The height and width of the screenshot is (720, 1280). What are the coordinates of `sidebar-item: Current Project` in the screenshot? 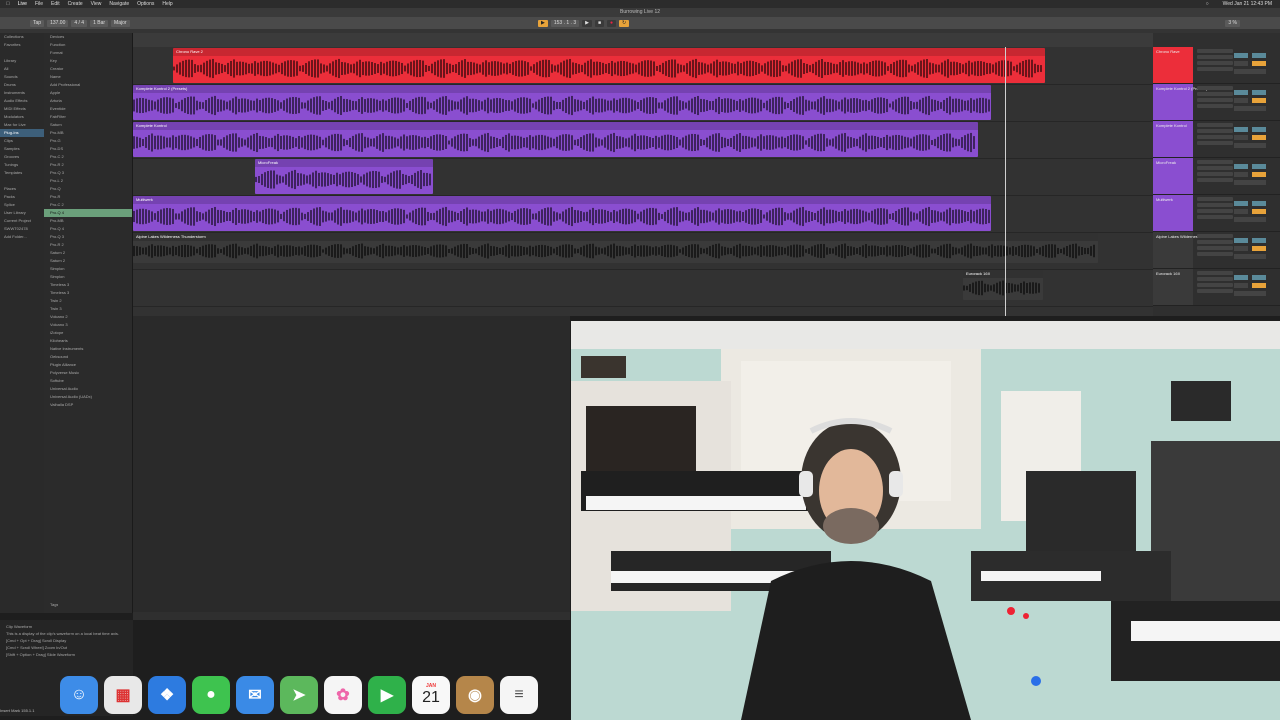 It's located at (22, 221).